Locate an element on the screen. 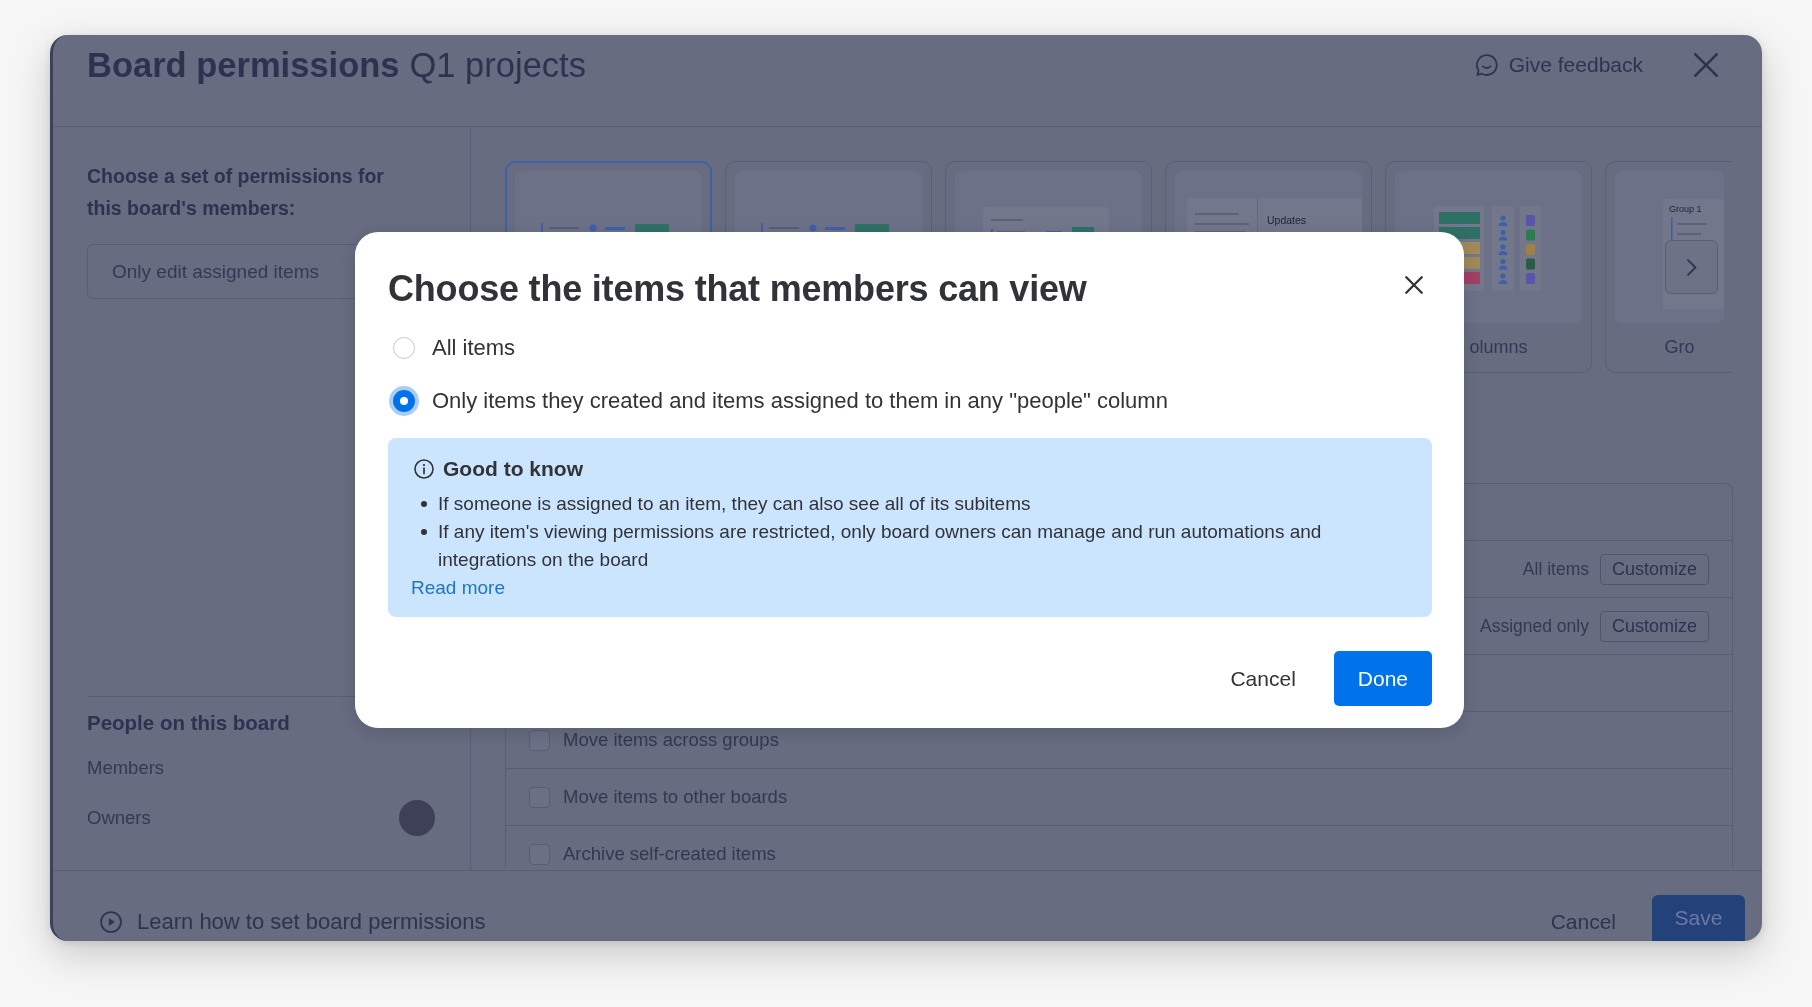  window-title: Board permissions is located at coordinates (243, 65).